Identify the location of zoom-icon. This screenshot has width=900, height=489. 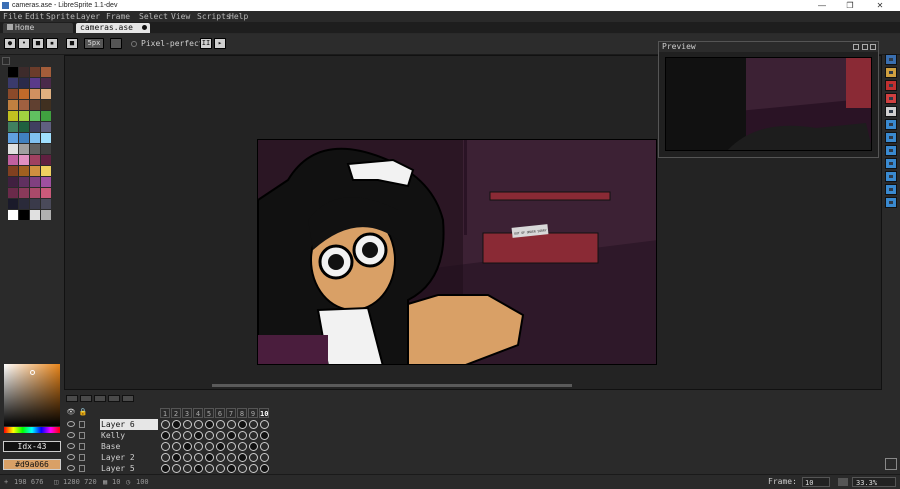
(843, 482).